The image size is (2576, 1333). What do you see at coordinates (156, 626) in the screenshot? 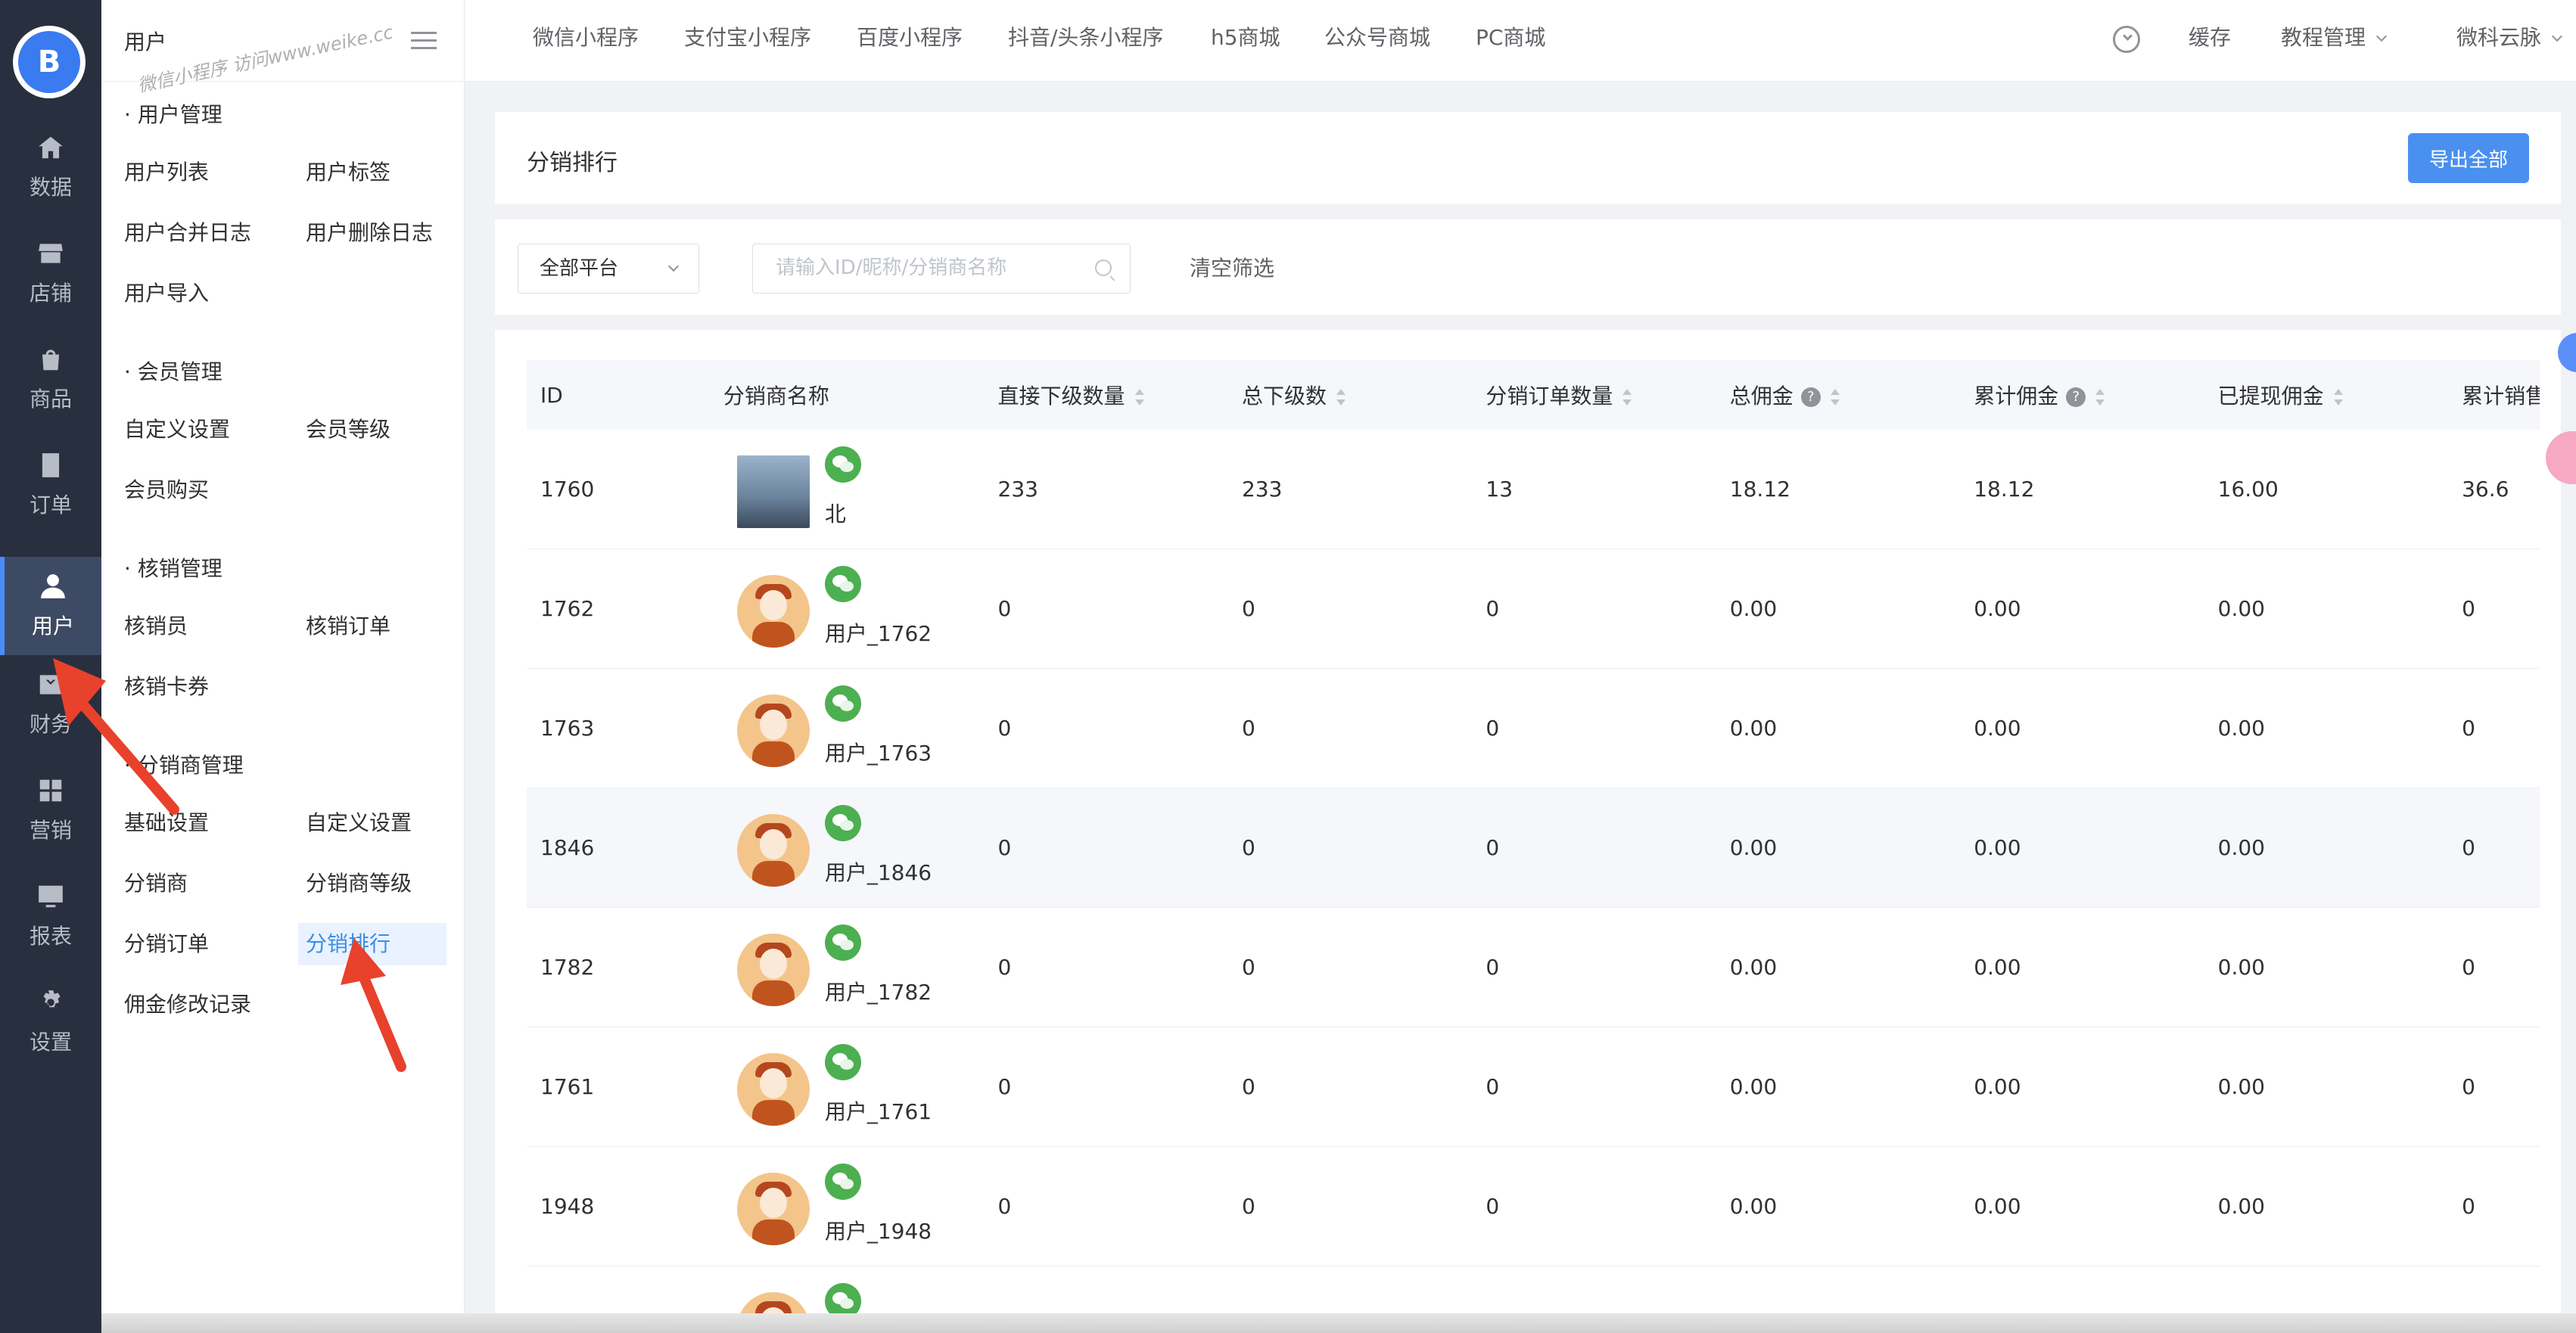
I see `nav-verifier: 核销员` at bounding box center [156, 626].